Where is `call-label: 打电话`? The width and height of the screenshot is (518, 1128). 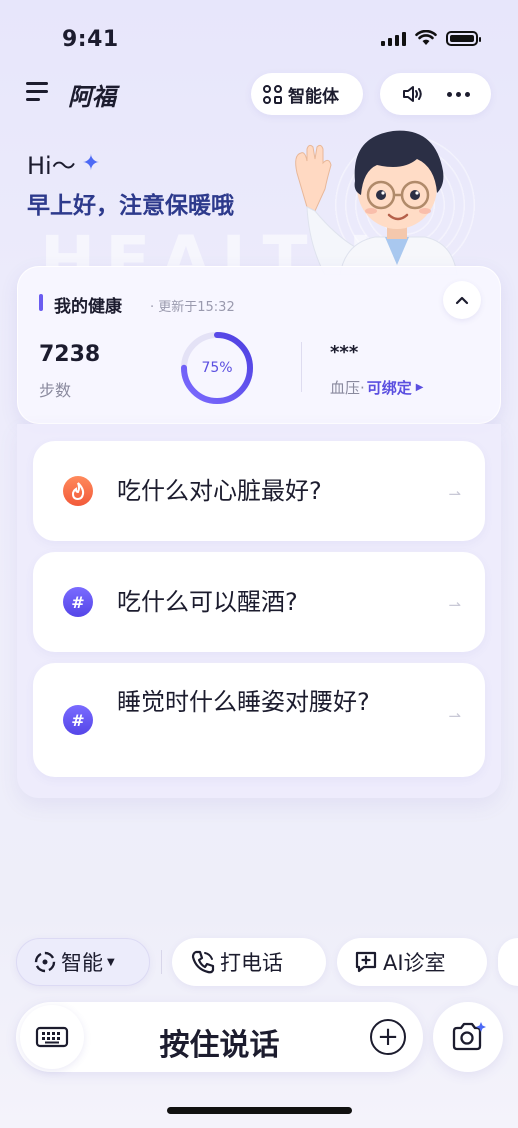
call-label: 打电话 is located at coordinates (251, 963).